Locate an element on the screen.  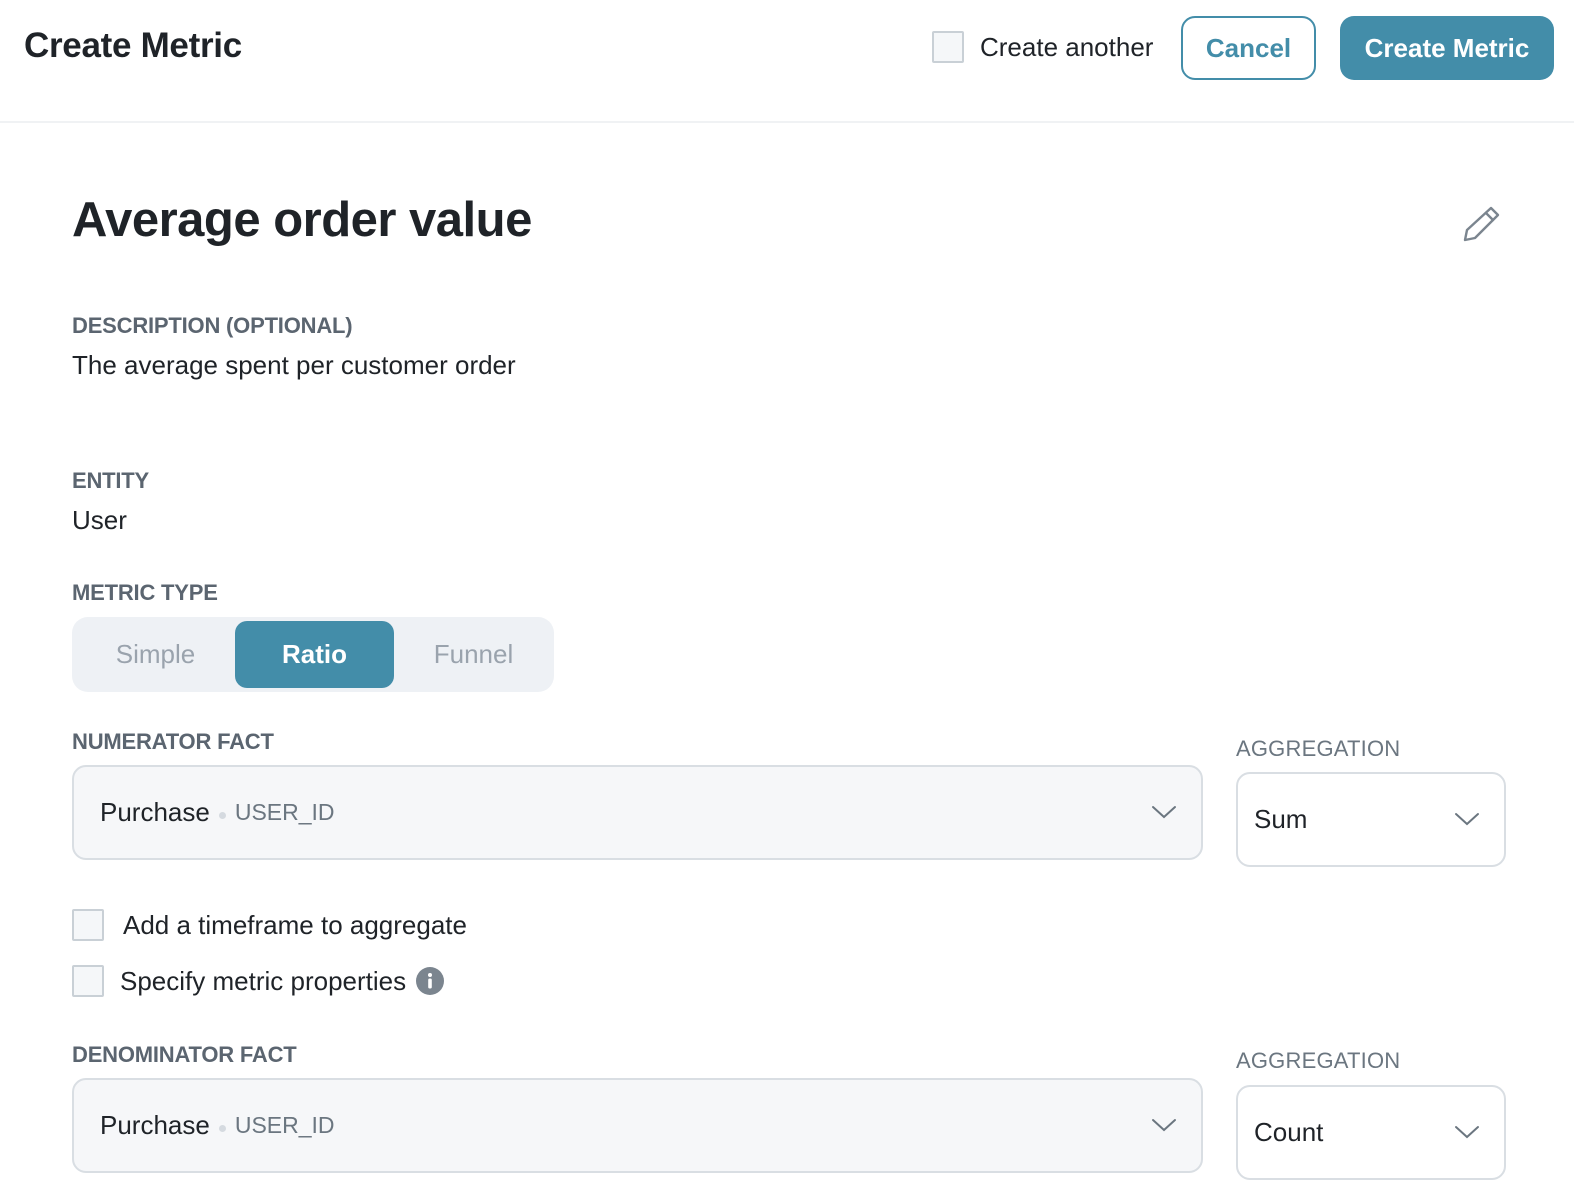
denominator-fact-select: Purchase USER_ID is located at coordinates (637, 1125).